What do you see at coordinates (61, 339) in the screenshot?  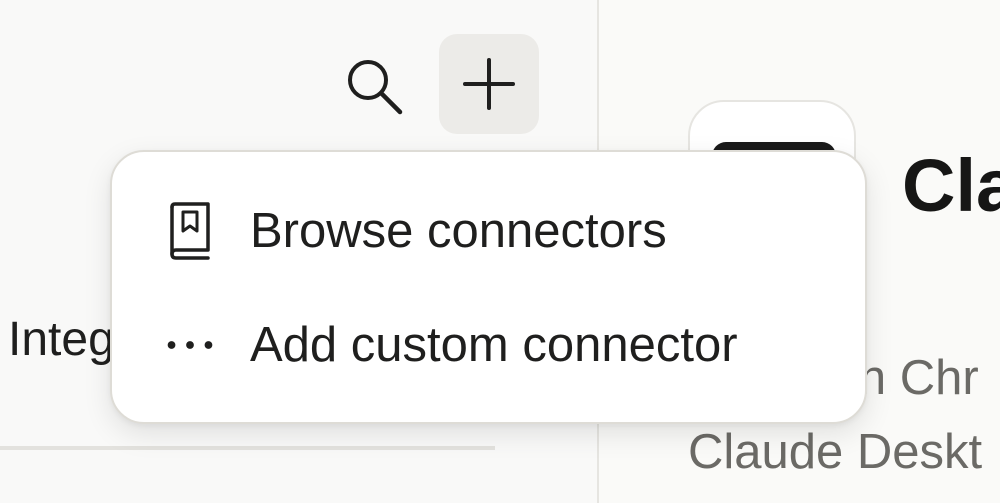 I see `integrations-section-label: Integ` at bounding box center [61, 339].